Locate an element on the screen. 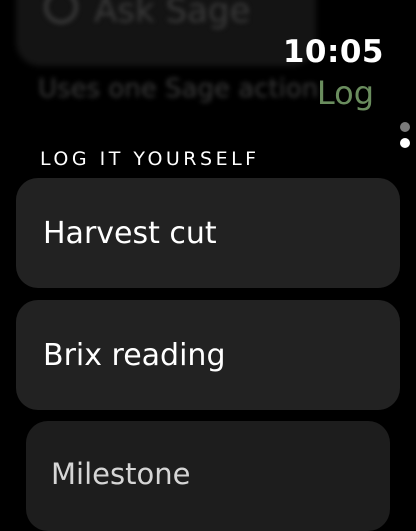 The width and height of the screenshot is (416, 531). screen-title: Log is located at coordinates (345, 93).